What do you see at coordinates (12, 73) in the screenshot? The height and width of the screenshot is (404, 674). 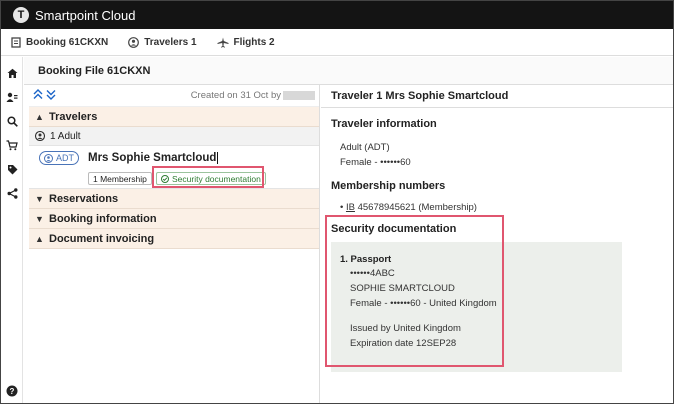 I see `home-icon` at bounding box center [12, 73].